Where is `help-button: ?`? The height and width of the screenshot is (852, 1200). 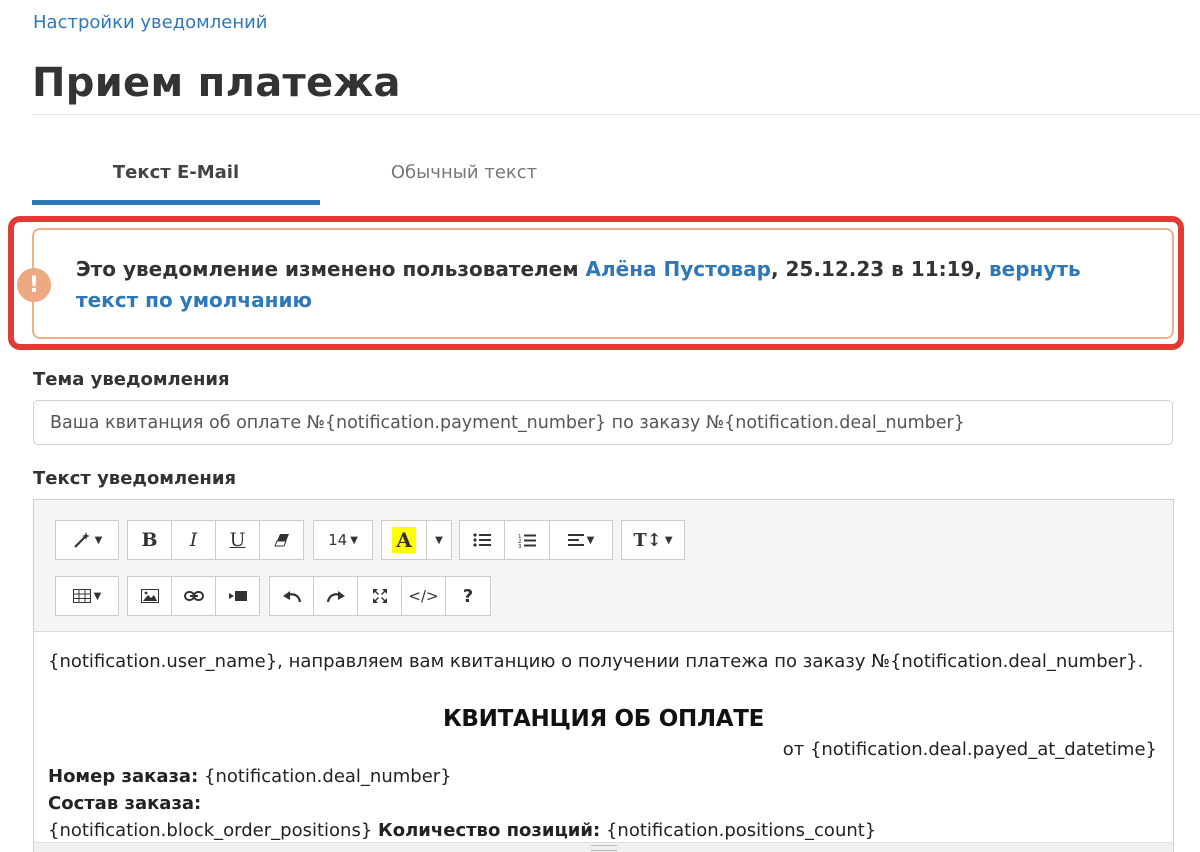
help-button: ? is located at coordinates (468, 596).